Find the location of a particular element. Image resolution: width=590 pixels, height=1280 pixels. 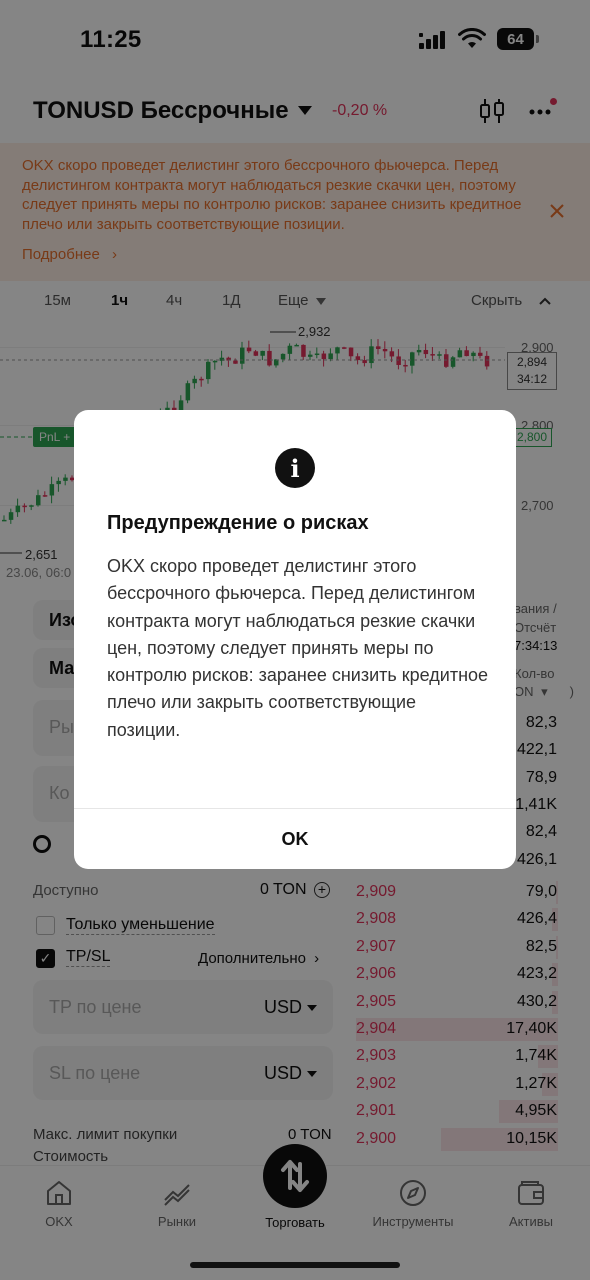

ok-button: OK is located at coordinates (295, 839).